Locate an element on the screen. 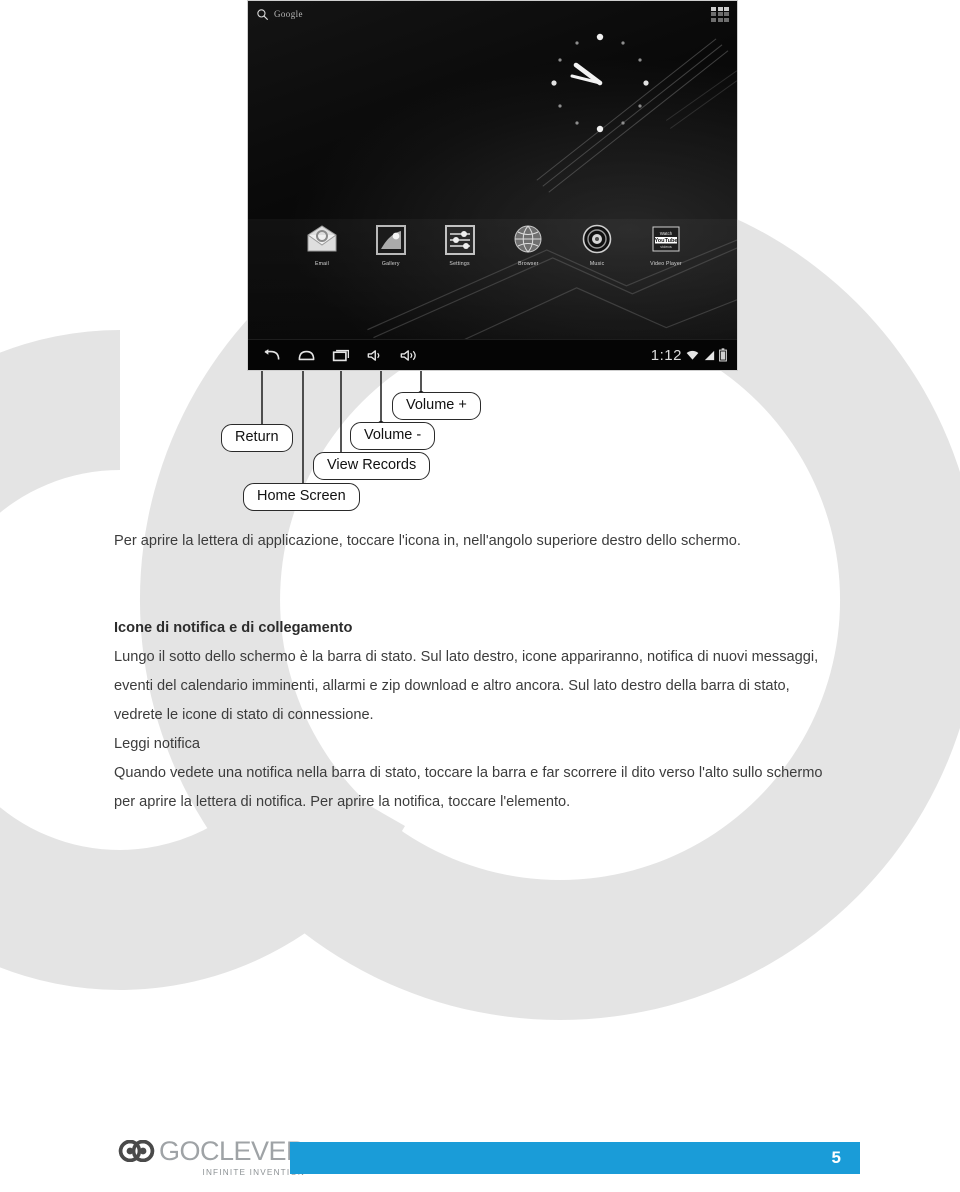  go-logo-mark is located at coordinates (136, 1151).